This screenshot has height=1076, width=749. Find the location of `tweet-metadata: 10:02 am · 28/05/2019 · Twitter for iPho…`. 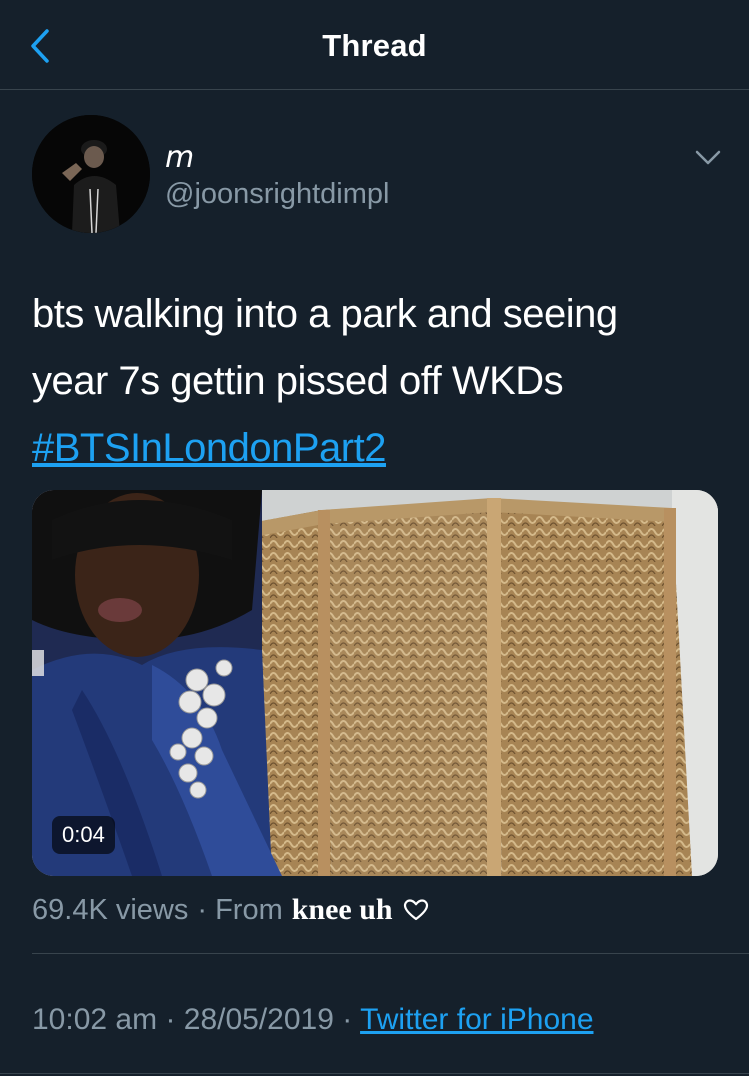

tweet-metadata: 10:02 am · 28/05/2019 · Twitter for iPho… is located at coordinates (313, 1020).